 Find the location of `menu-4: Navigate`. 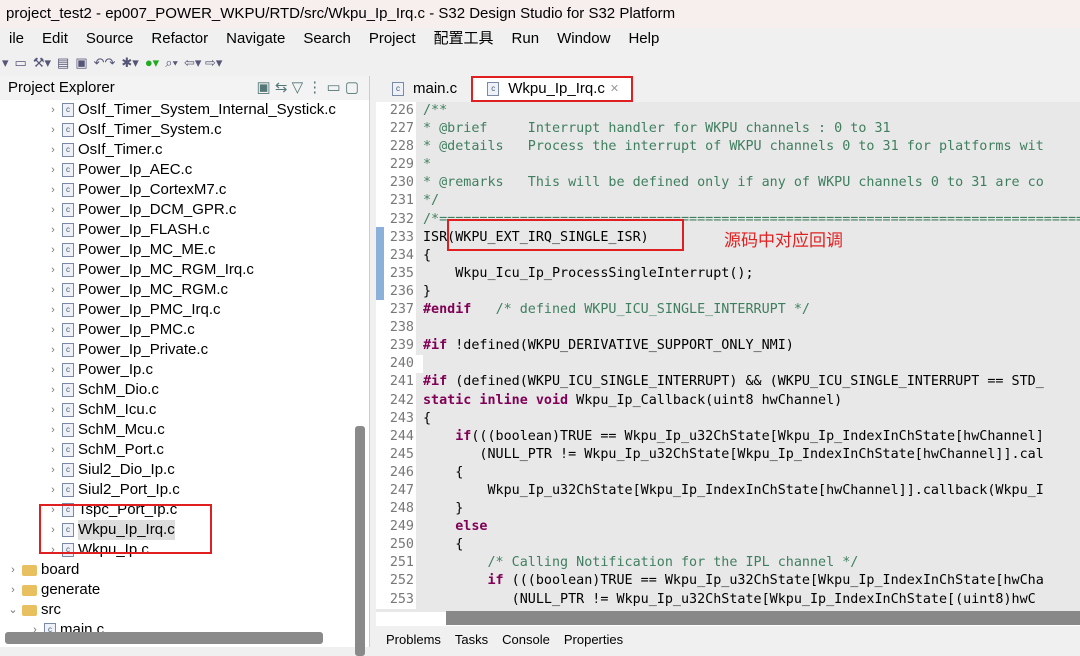

menu-4: Navigate is located at coordinates (255, 39).